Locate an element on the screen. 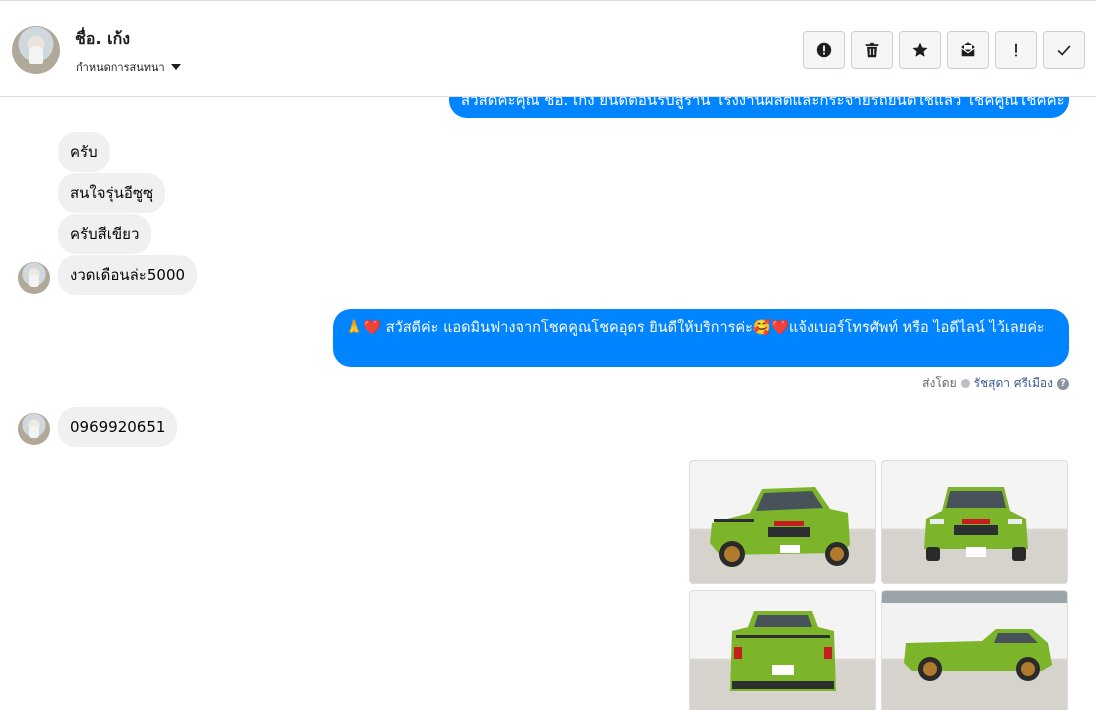 This screenshot has width=1096, height=710. delete-button is located at coordinates (872, 50).